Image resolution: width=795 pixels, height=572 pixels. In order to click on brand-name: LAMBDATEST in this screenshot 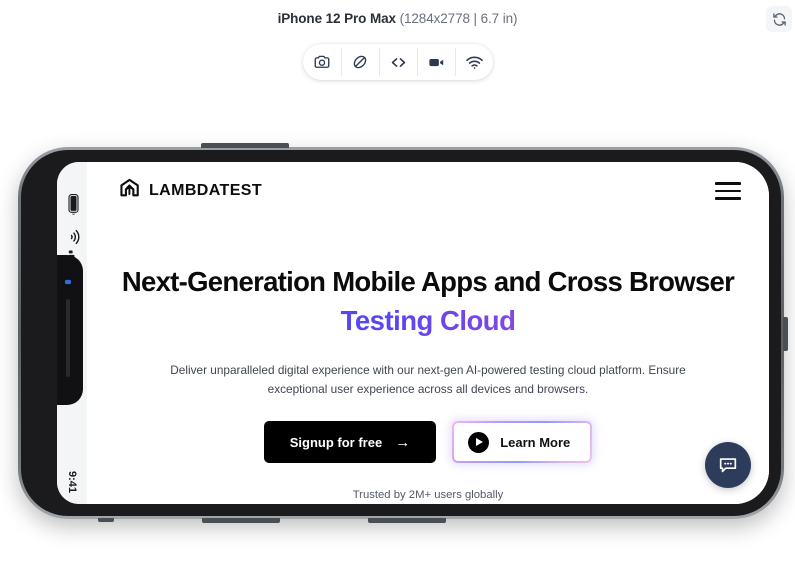, I will do `click(206, 190)`.